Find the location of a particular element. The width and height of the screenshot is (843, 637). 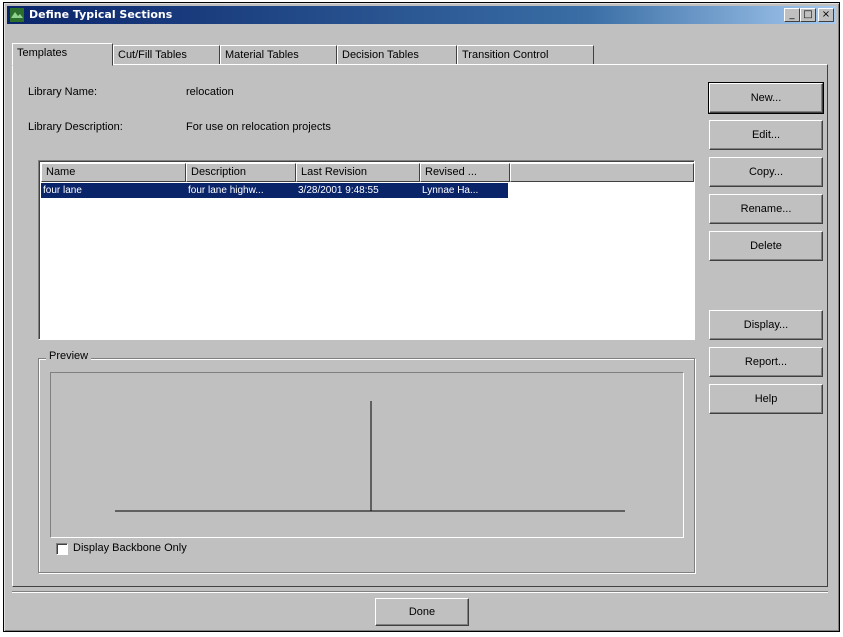

app-icon is located at coordinates (17, 15).